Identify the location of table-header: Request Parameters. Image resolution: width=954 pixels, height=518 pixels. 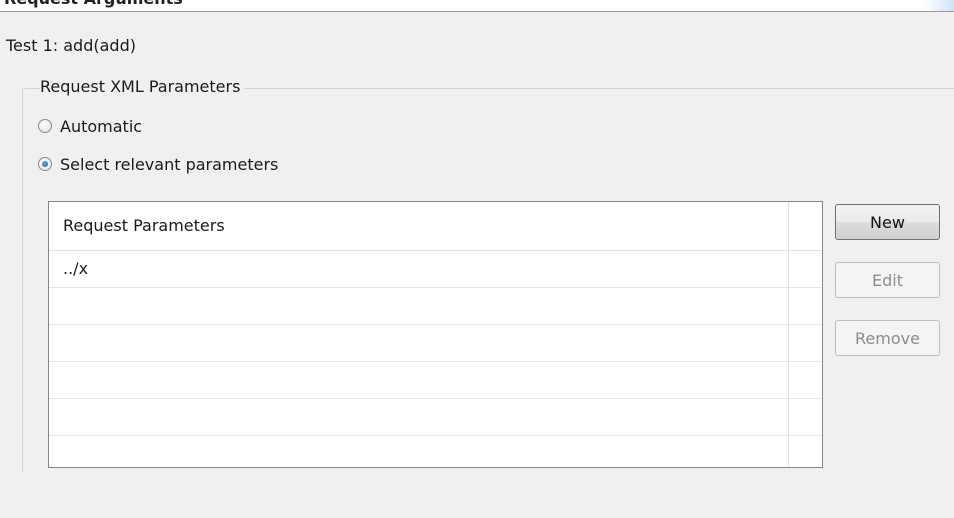
(435, 226).